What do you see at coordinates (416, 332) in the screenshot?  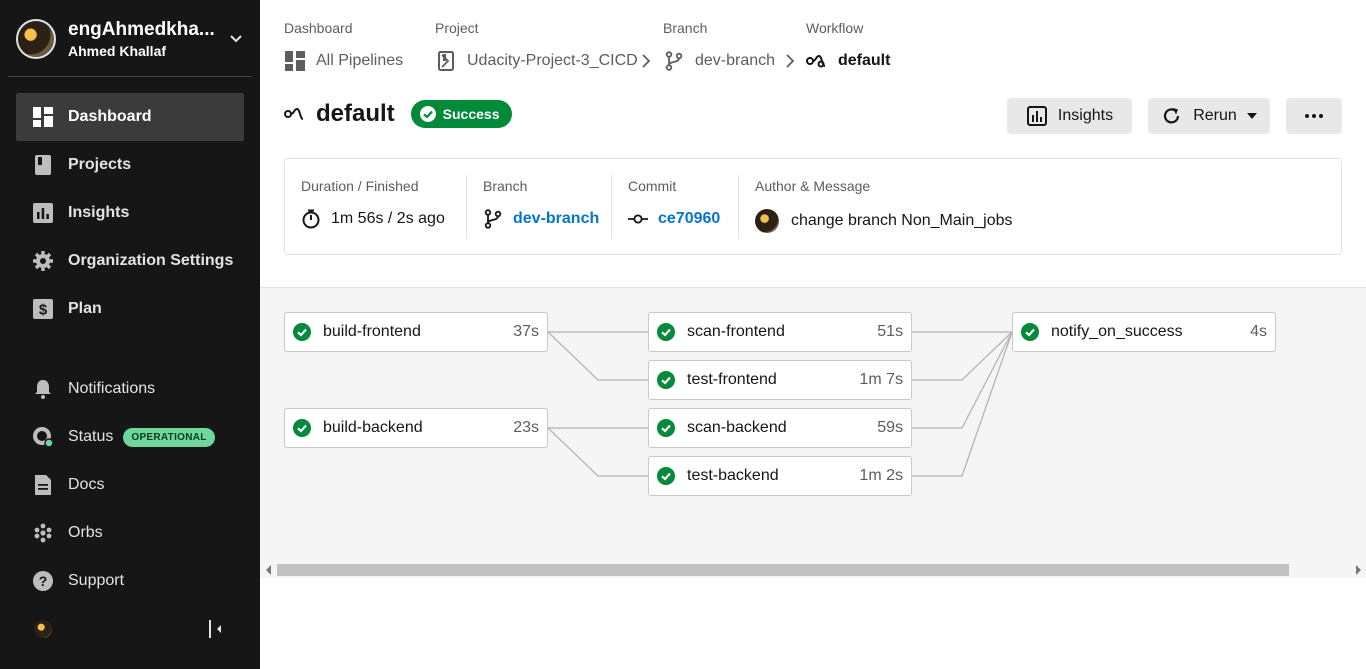 I see `job-build-frontend: build-frontend 37s` at bounding box center [416, 332].